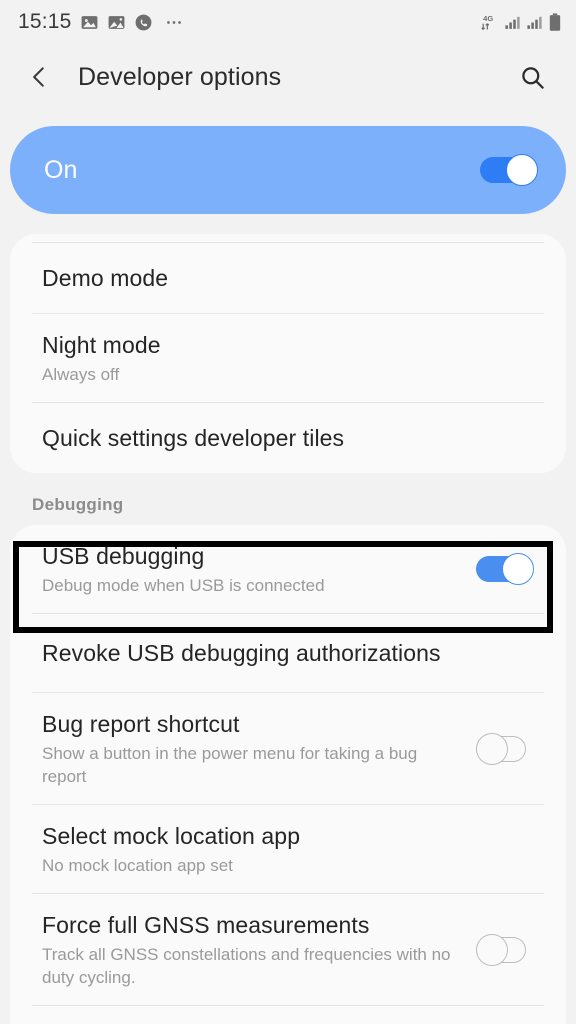  Describe the element at coordinates (488, 18) in the screenshot. I see `svg-text: 4G` at that location.